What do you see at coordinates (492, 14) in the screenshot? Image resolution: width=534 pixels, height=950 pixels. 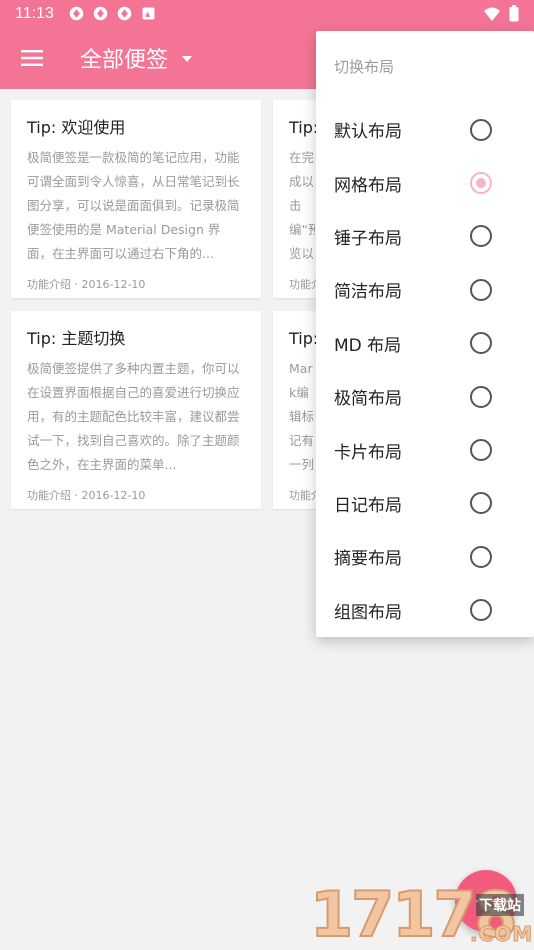 I see `wifi-icon` at bounding box center [492, 14].